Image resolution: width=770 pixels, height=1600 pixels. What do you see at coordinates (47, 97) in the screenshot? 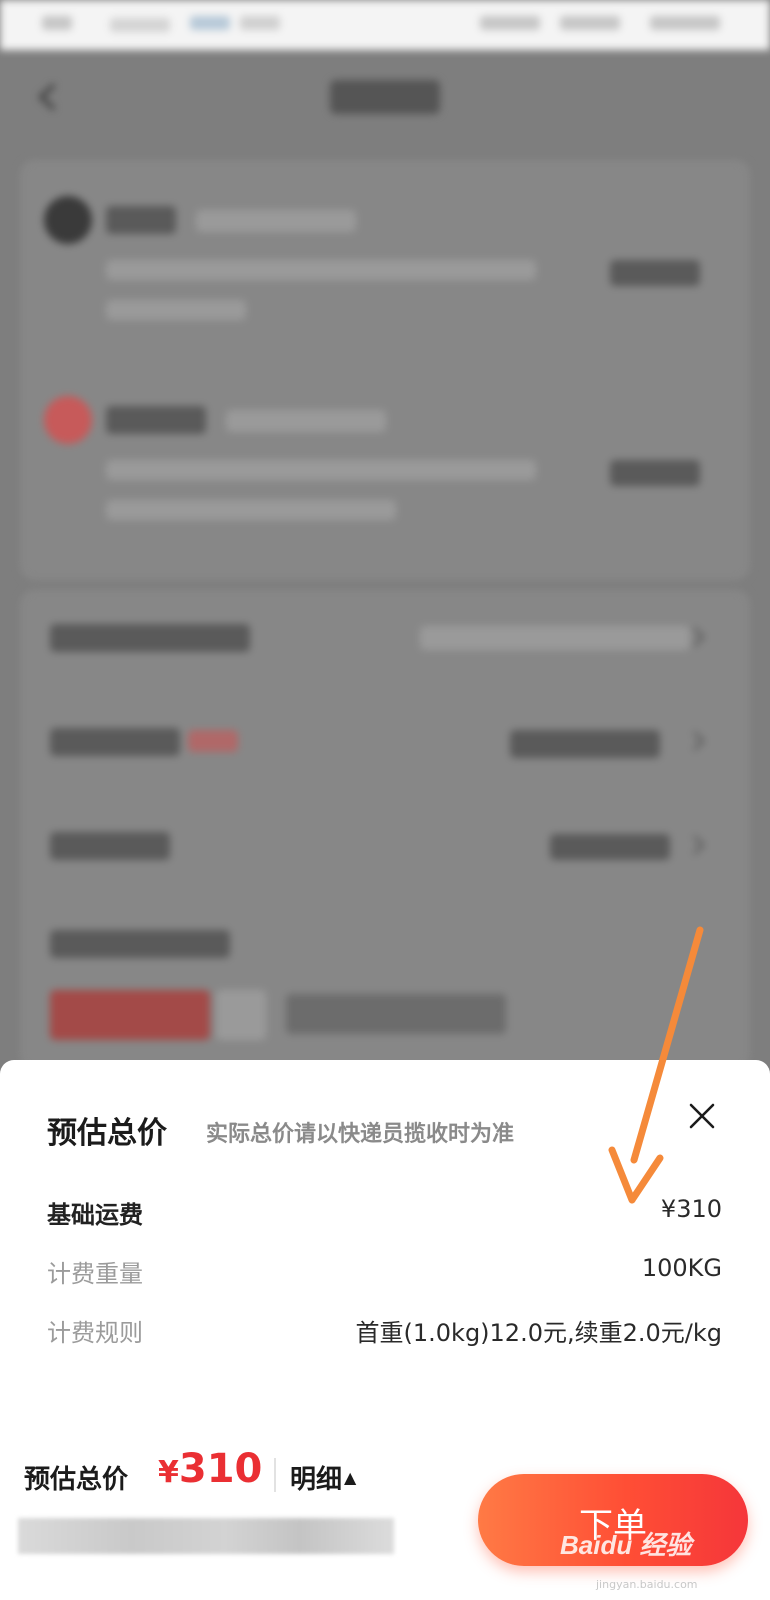
I see `back-arrow-icon` at bounding box center [47, 97].